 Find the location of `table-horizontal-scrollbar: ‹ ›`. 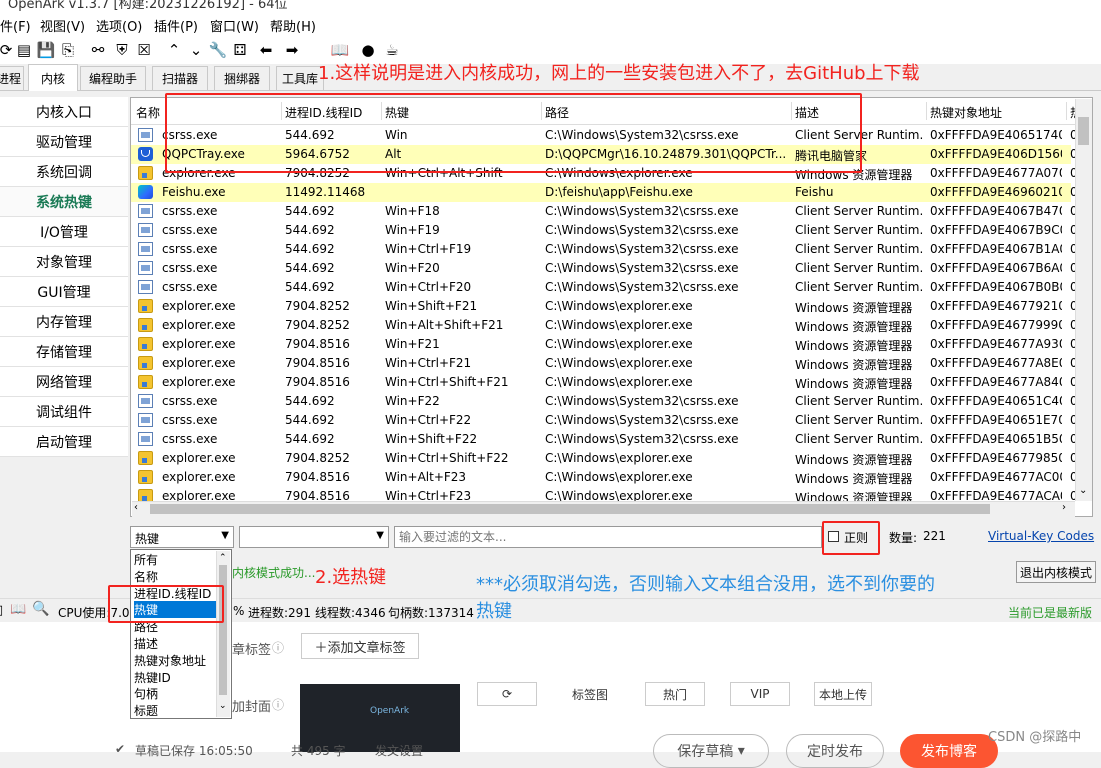

table-horizontal-scrollbar: ‹ › is located at coordinates (603, 509).